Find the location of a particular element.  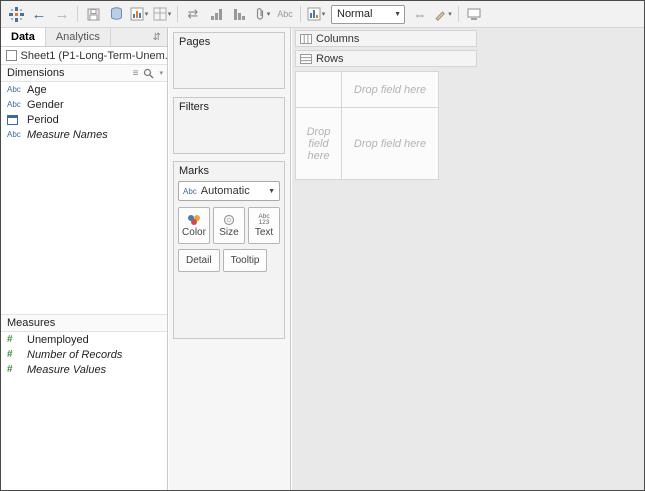

new-dashboard-button: ▾ is located at coordinates (162, 14).